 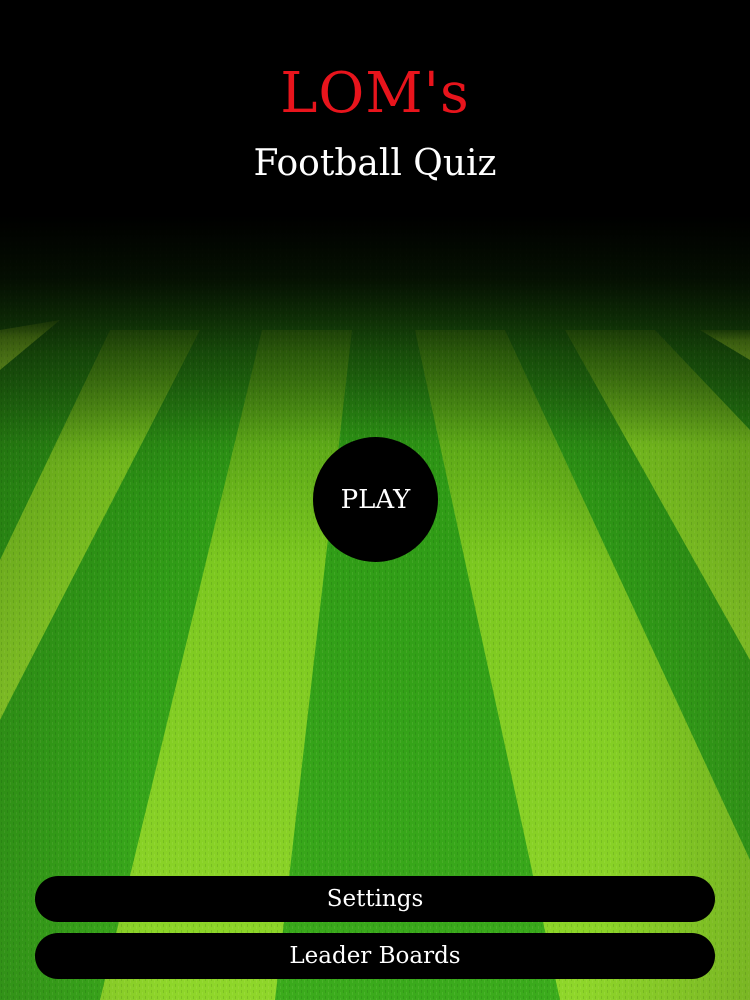 What do you see at coordinates (375, 93) in the screenshot?
I see `app-title: LOM's` at bounding box center [375, 93].